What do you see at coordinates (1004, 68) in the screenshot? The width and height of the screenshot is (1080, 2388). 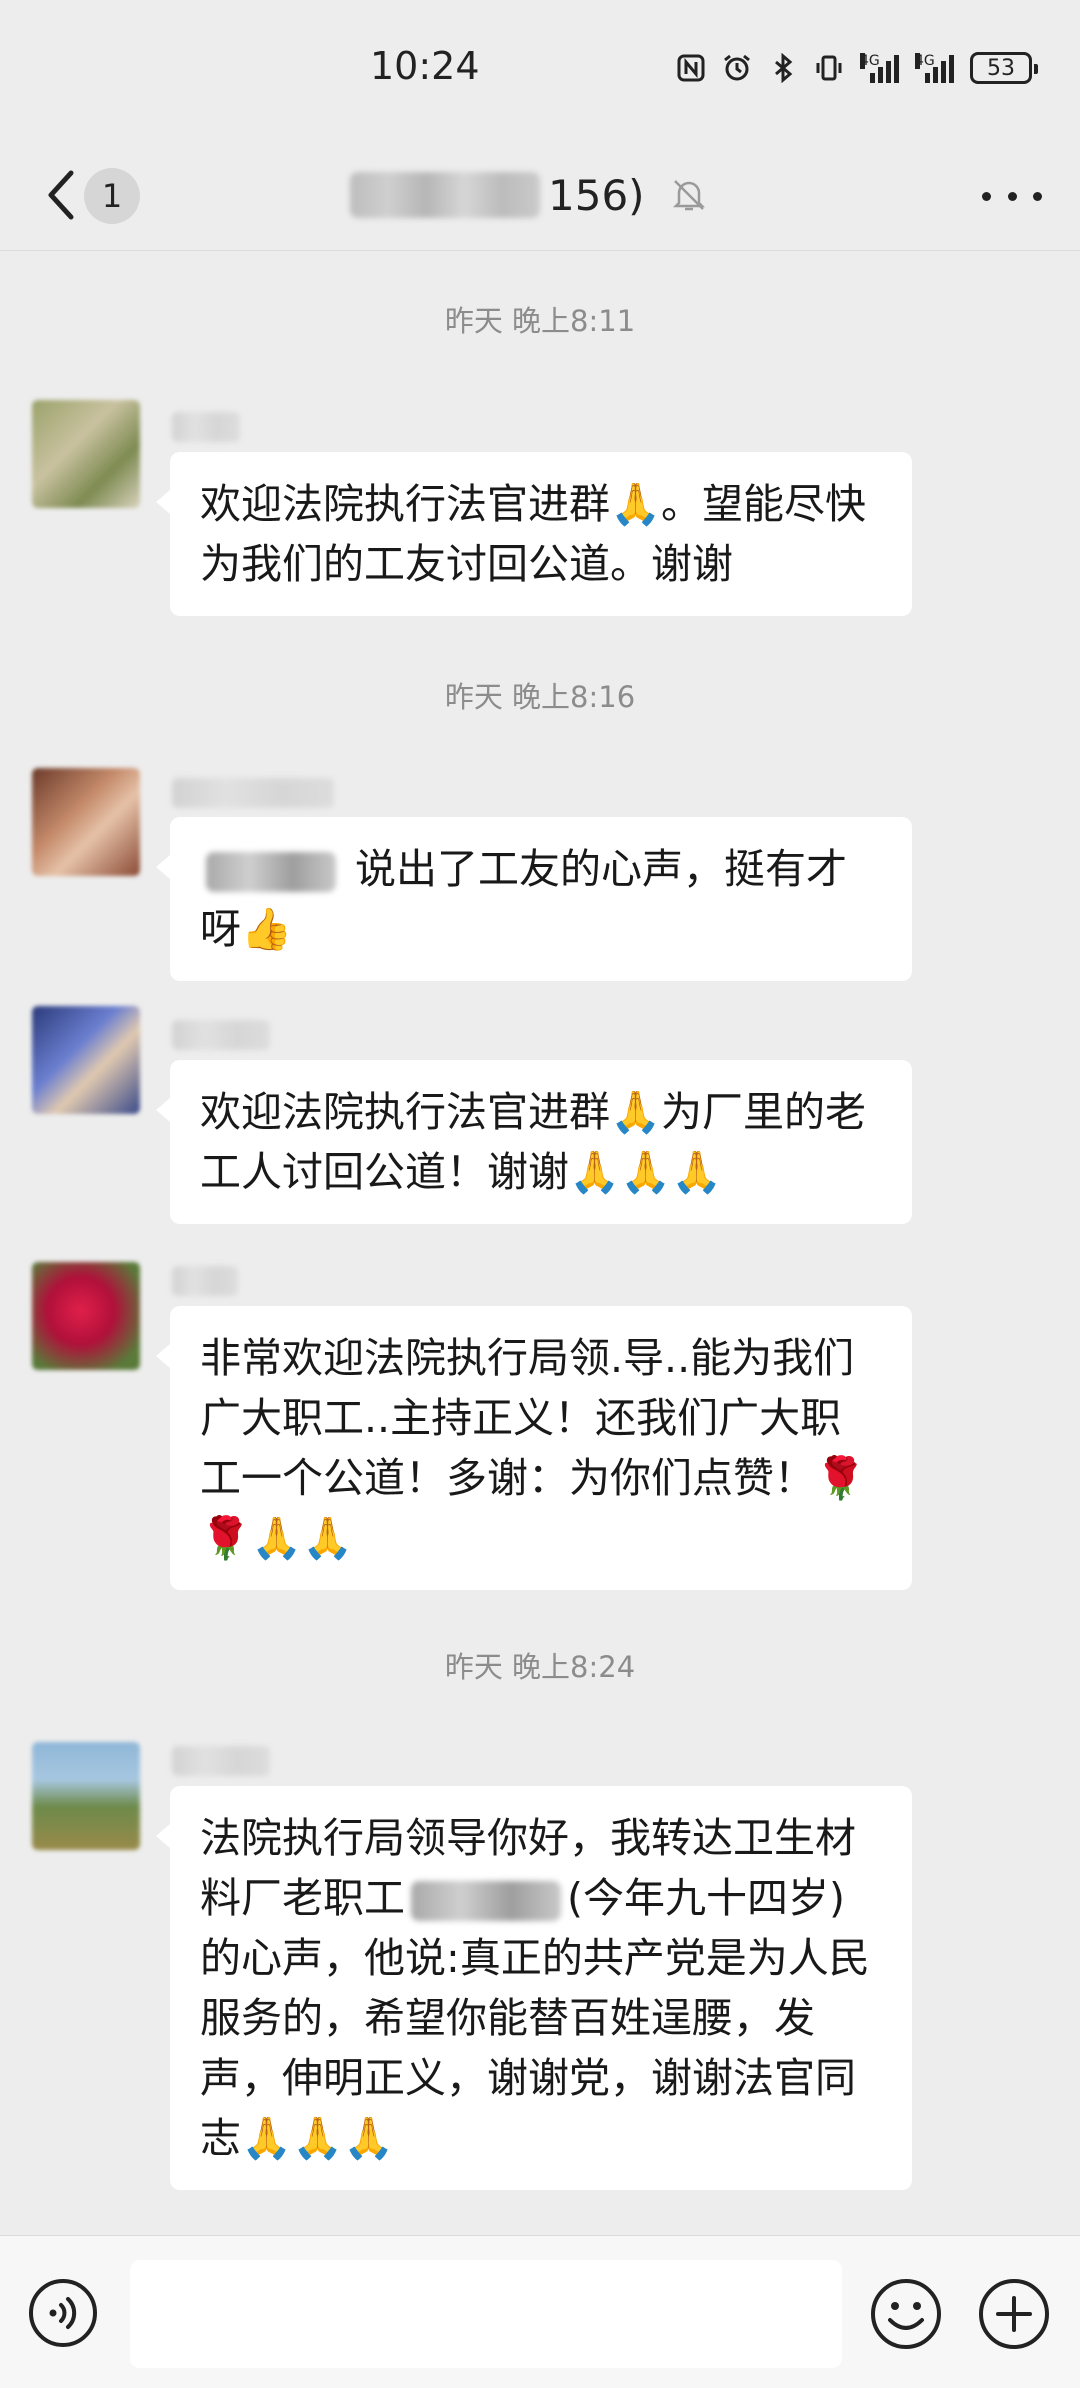 I see `battery-icon: 53` at bounding box center [1004, 68].